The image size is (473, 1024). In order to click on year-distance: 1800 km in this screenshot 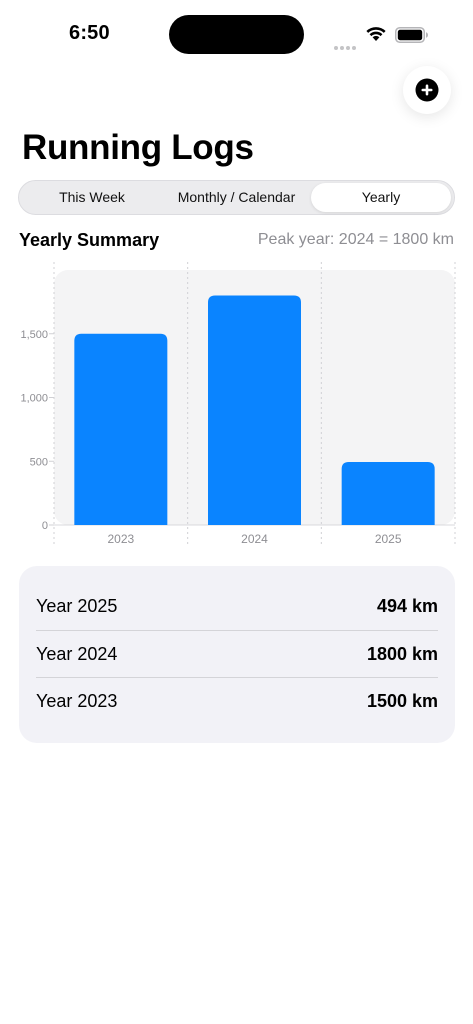, I will do `click(402, 654)`.